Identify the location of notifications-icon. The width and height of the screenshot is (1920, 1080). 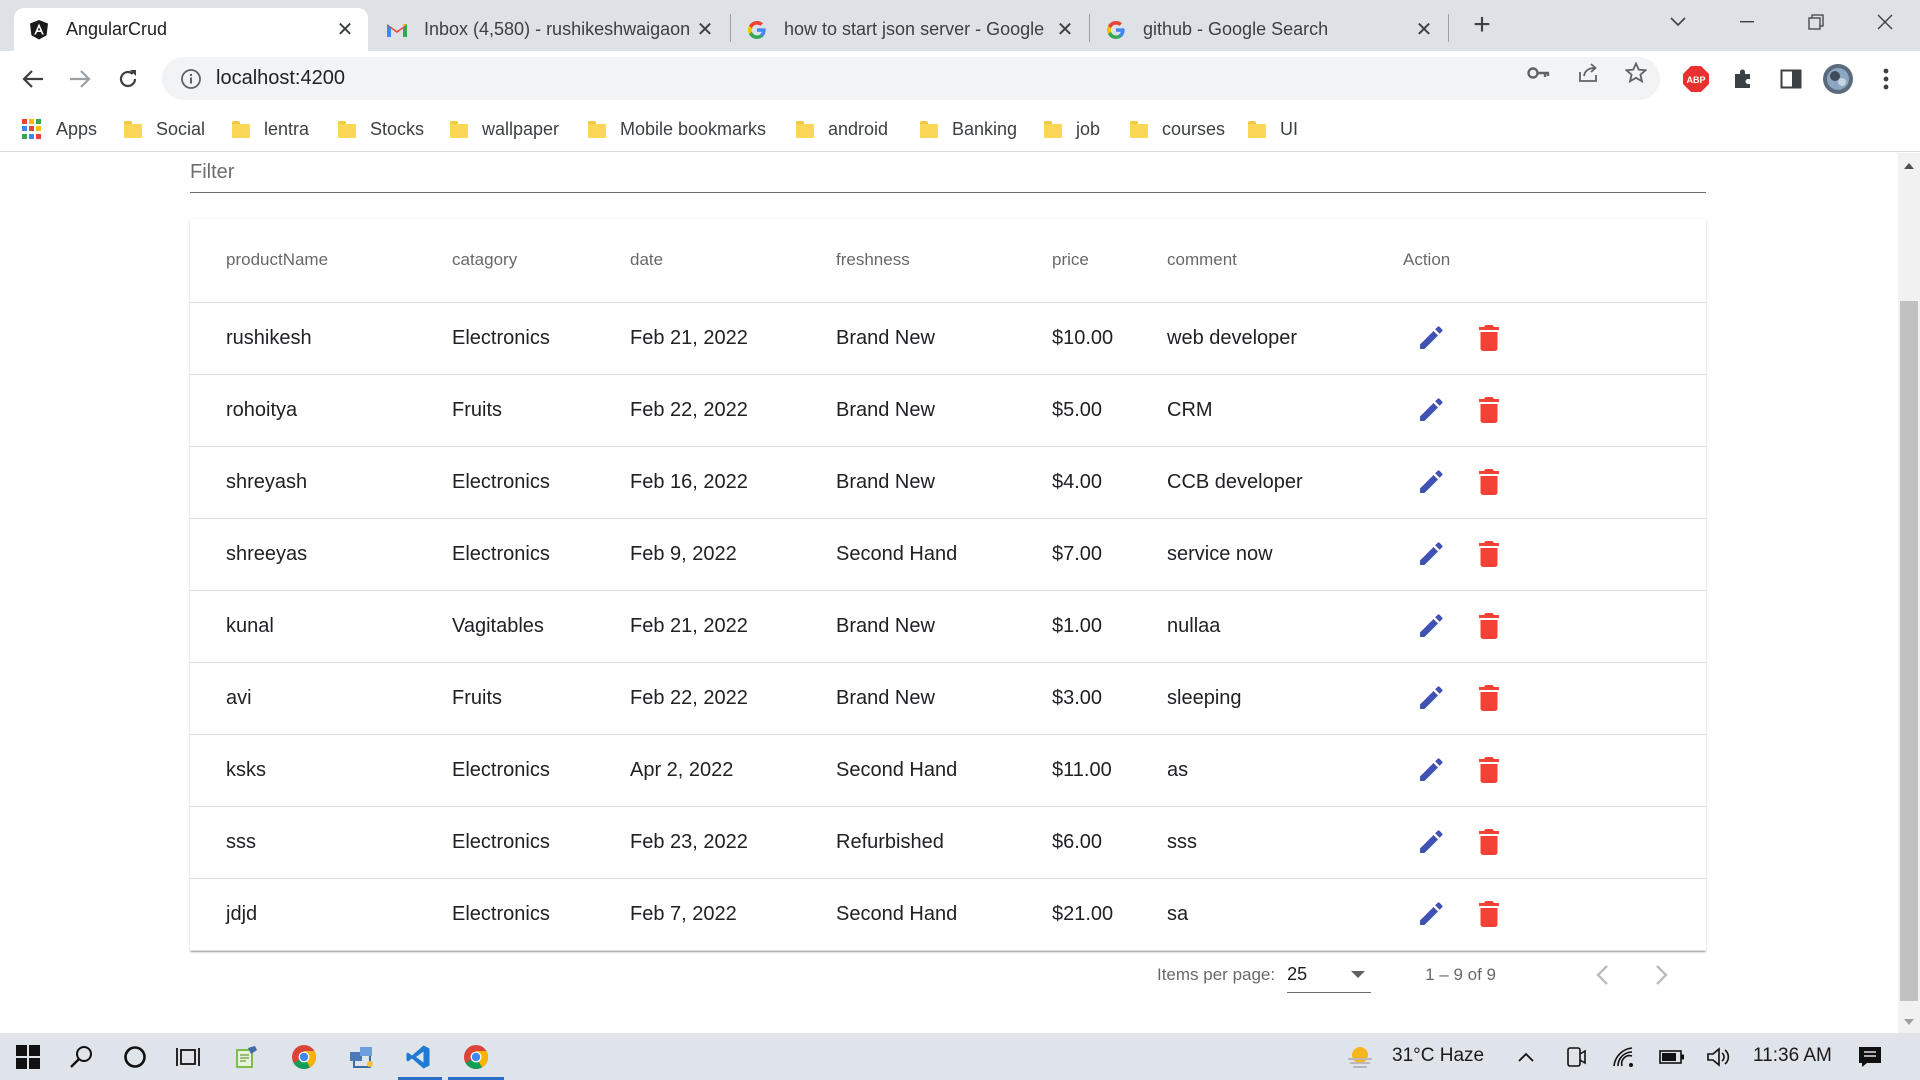
(1870, 1057).